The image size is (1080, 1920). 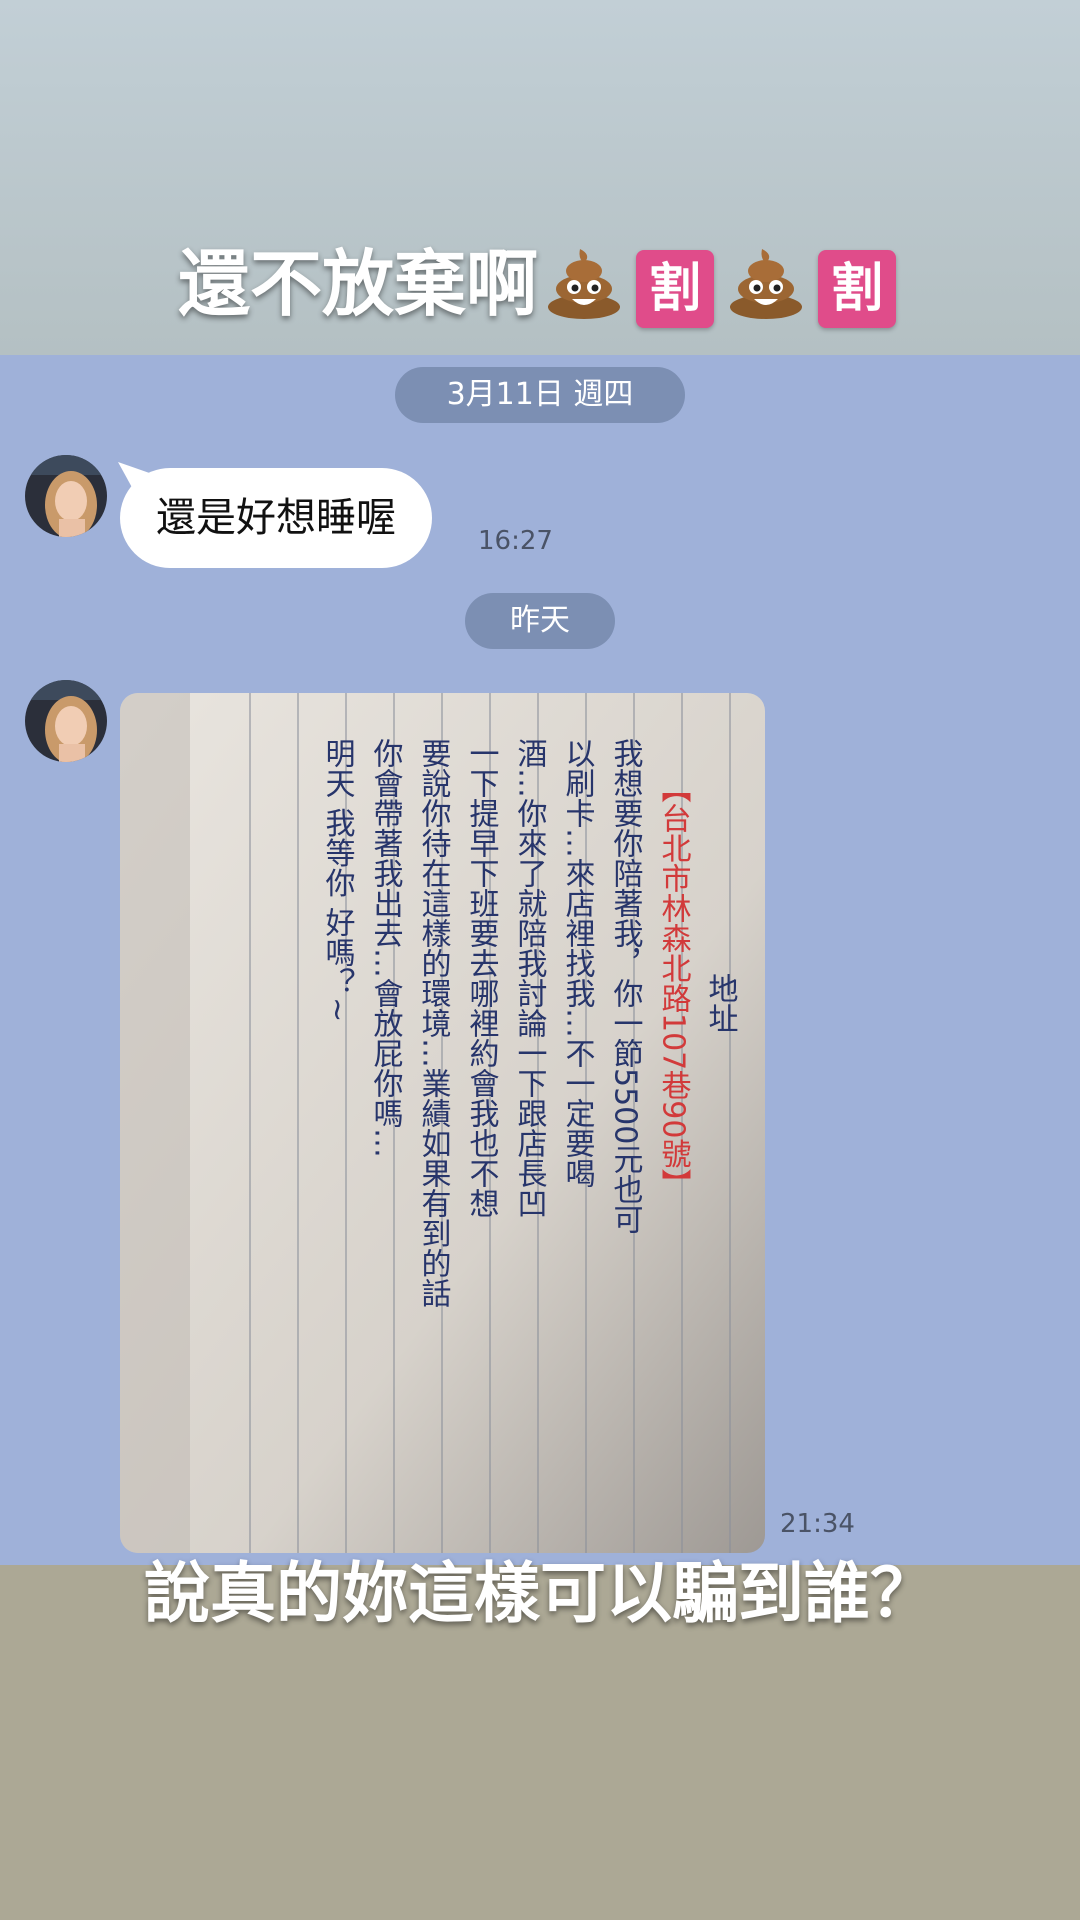 I want to click on date-separator: 昨天, so click(x=540, y=621).